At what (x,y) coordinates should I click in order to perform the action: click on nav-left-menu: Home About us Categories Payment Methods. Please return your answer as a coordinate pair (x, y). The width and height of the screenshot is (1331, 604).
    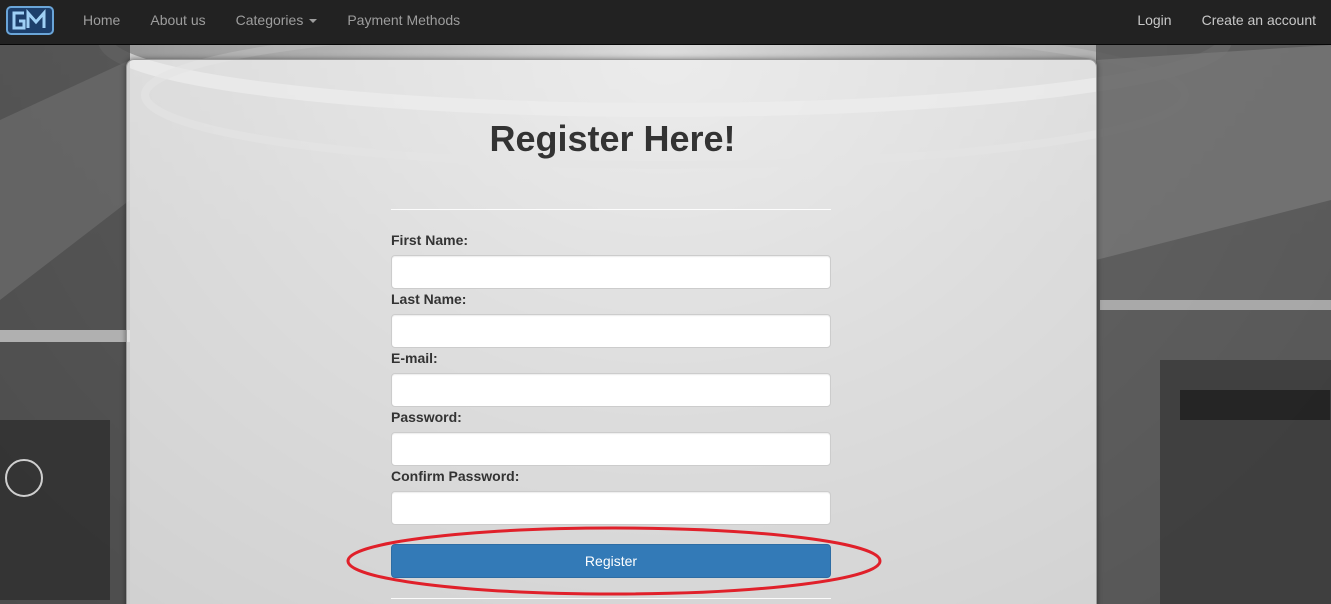
    Looking at the image, I should click on (271, 22).